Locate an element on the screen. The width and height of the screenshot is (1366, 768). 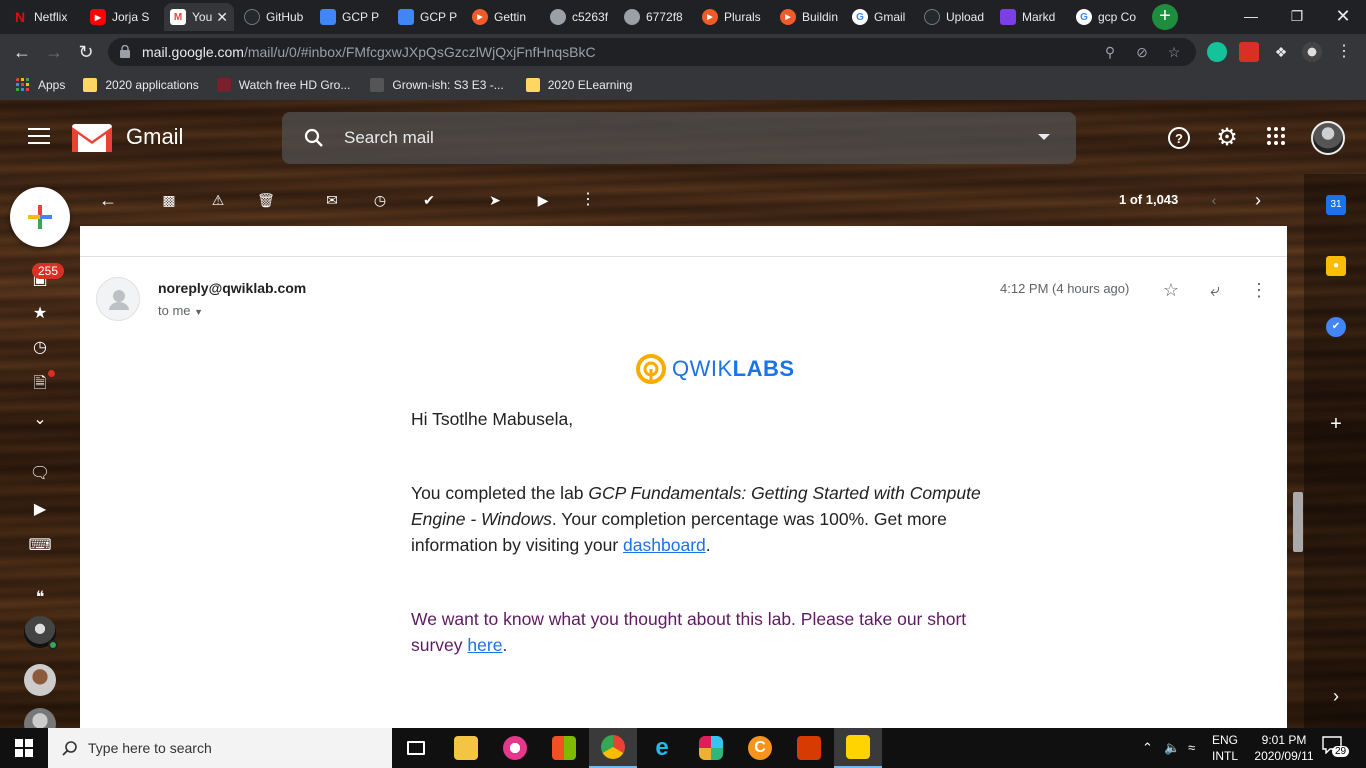
hangouts-contact-avatar is located at coordinates (40, 680).